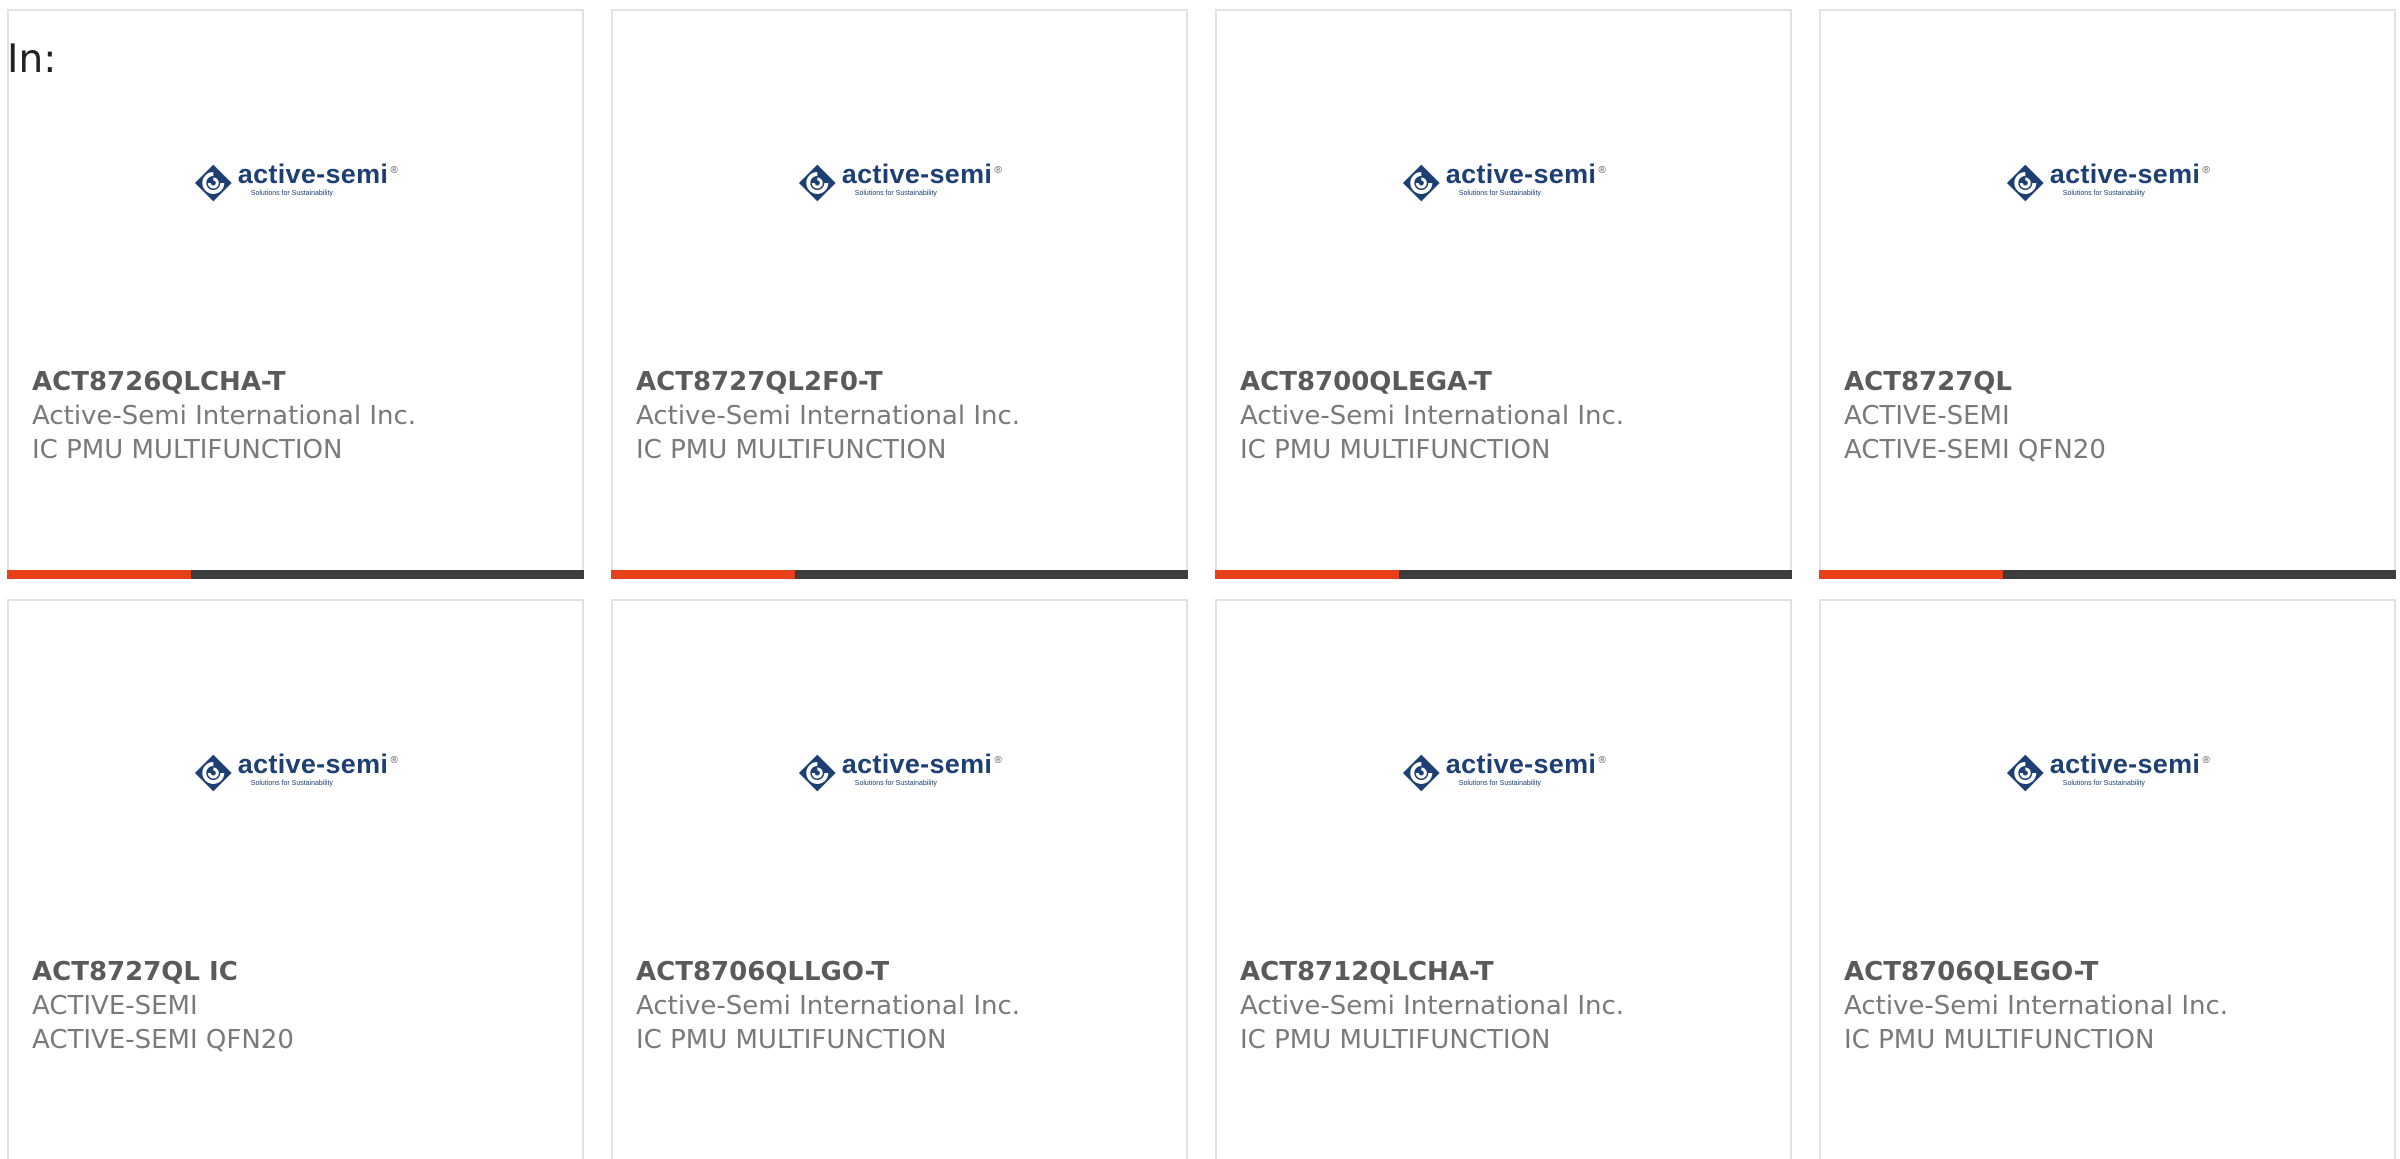 The height and width of the screenshot is (1159, 2400). Describe the element at coordinates (163, 972) in the screenshot. I see `part-number: ACT8727QL IC` at that location.